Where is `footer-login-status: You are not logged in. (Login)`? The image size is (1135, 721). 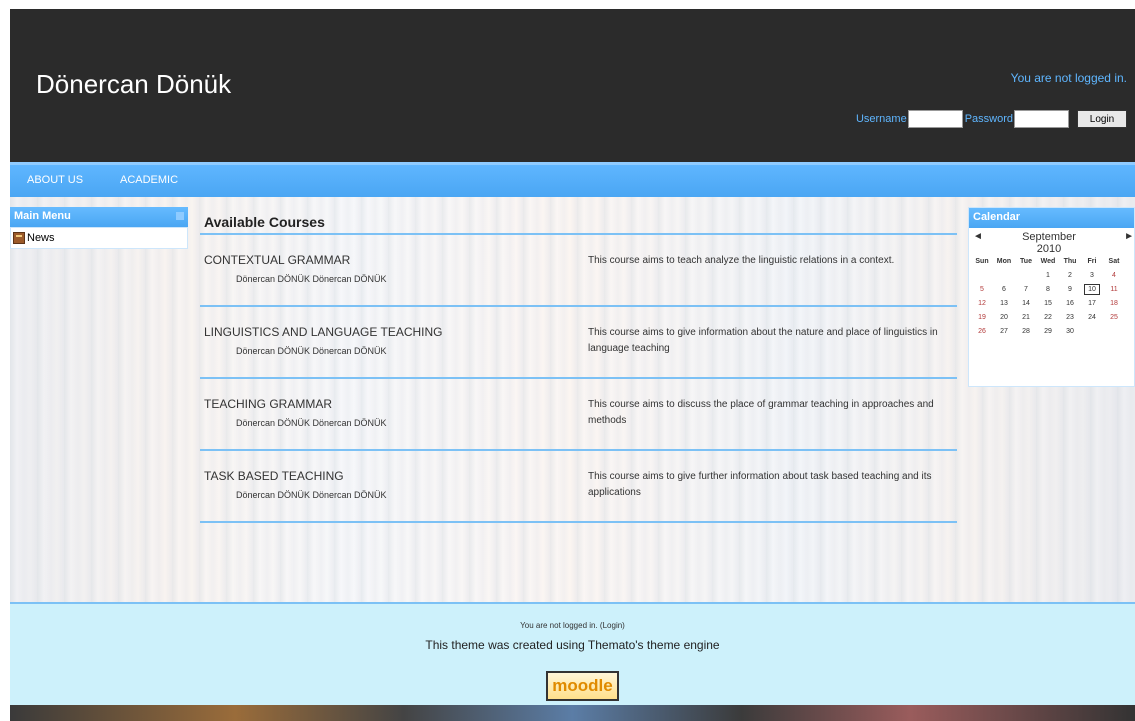
footer-login-status: You are not logged in. (Login) is located at coordinates (572, 625).